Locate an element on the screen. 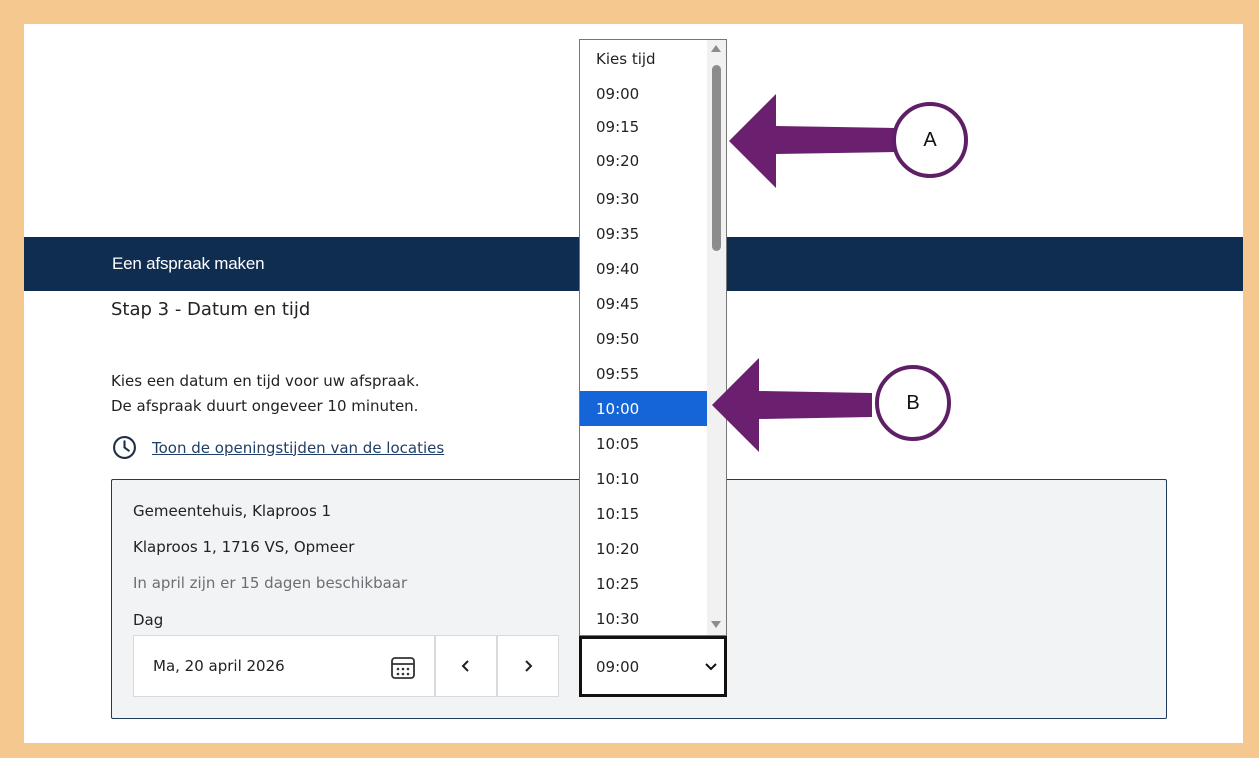 This screenshot has width=1259, height=758. scroll-thumb is located at coordinates (716, 158).